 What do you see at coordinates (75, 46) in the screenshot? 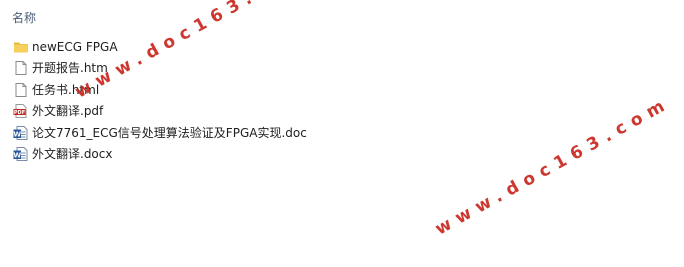
I see `file-name: newECG FPGA` at bounding box center [75, 46].